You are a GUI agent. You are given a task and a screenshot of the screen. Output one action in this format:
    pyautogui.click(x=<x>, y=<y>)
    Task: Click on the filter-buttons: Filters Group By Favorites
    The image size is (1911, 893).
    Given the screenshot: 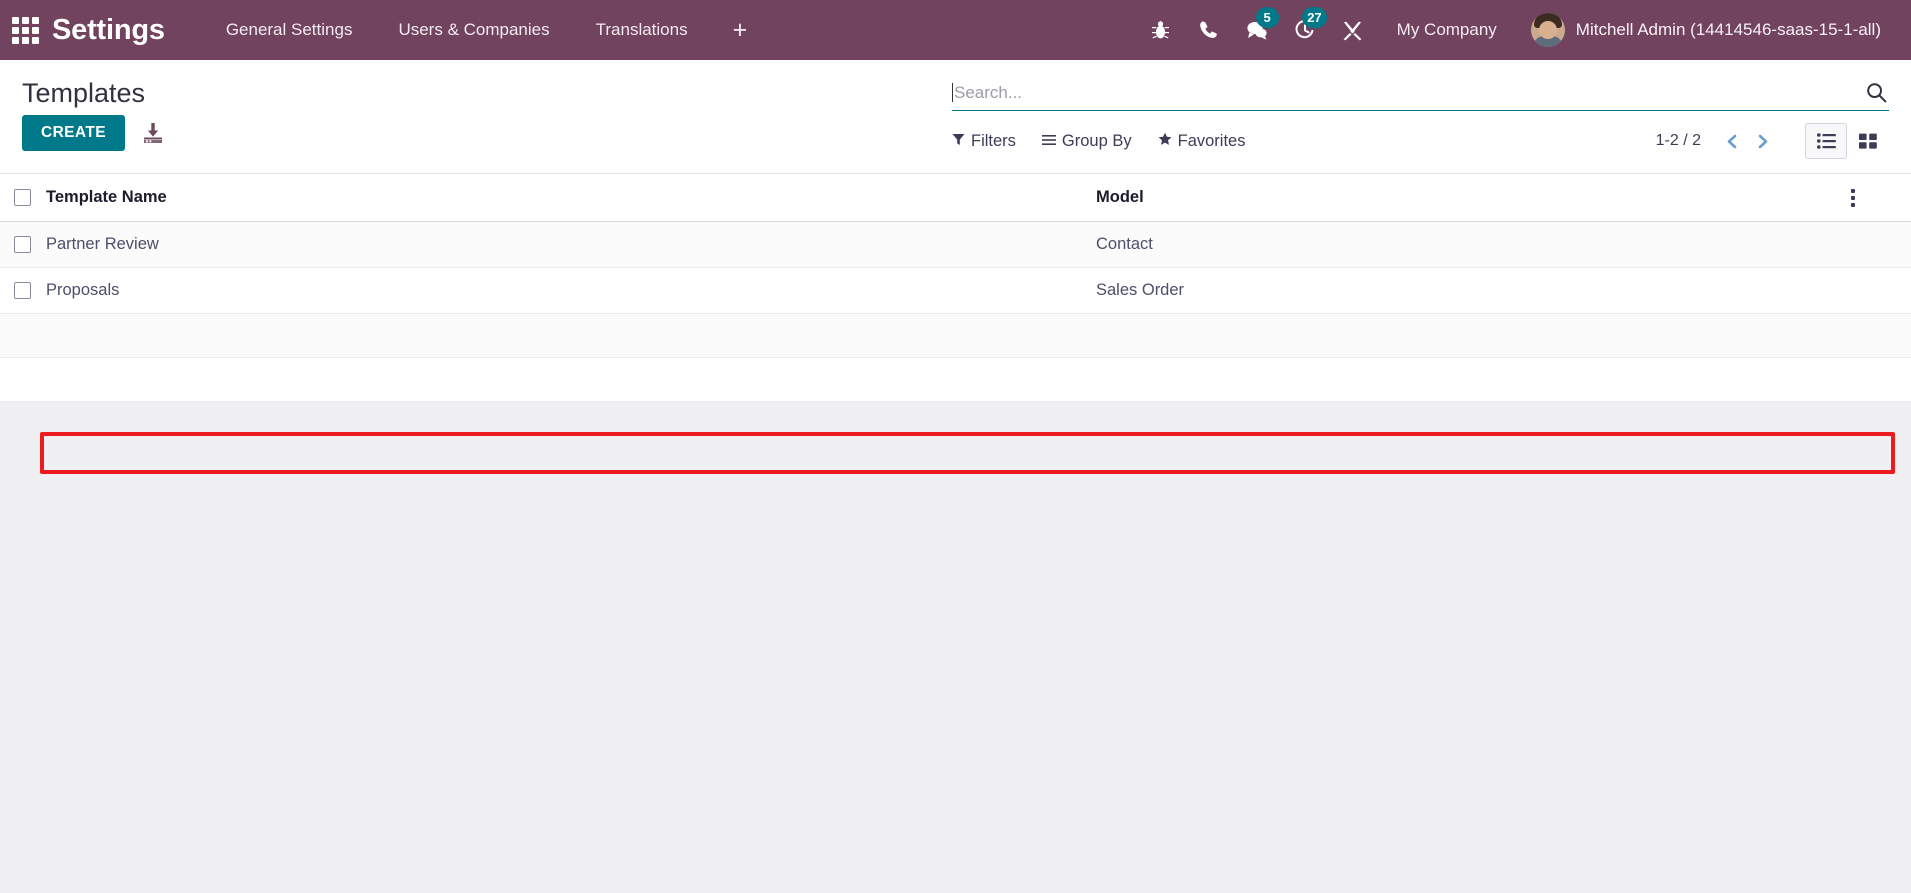 What is the action you would take?
    pyautogui.click(x=1098, y=141)
    